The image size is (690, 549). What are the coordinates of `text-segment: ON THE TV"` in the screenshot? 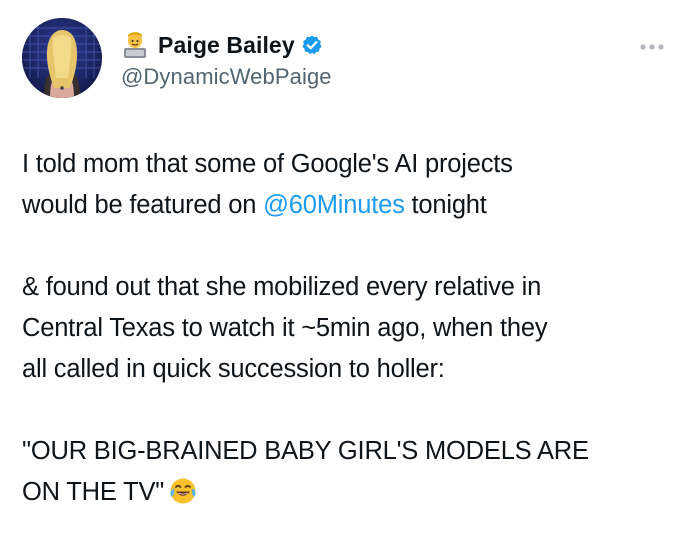 It's located at (93, 492).